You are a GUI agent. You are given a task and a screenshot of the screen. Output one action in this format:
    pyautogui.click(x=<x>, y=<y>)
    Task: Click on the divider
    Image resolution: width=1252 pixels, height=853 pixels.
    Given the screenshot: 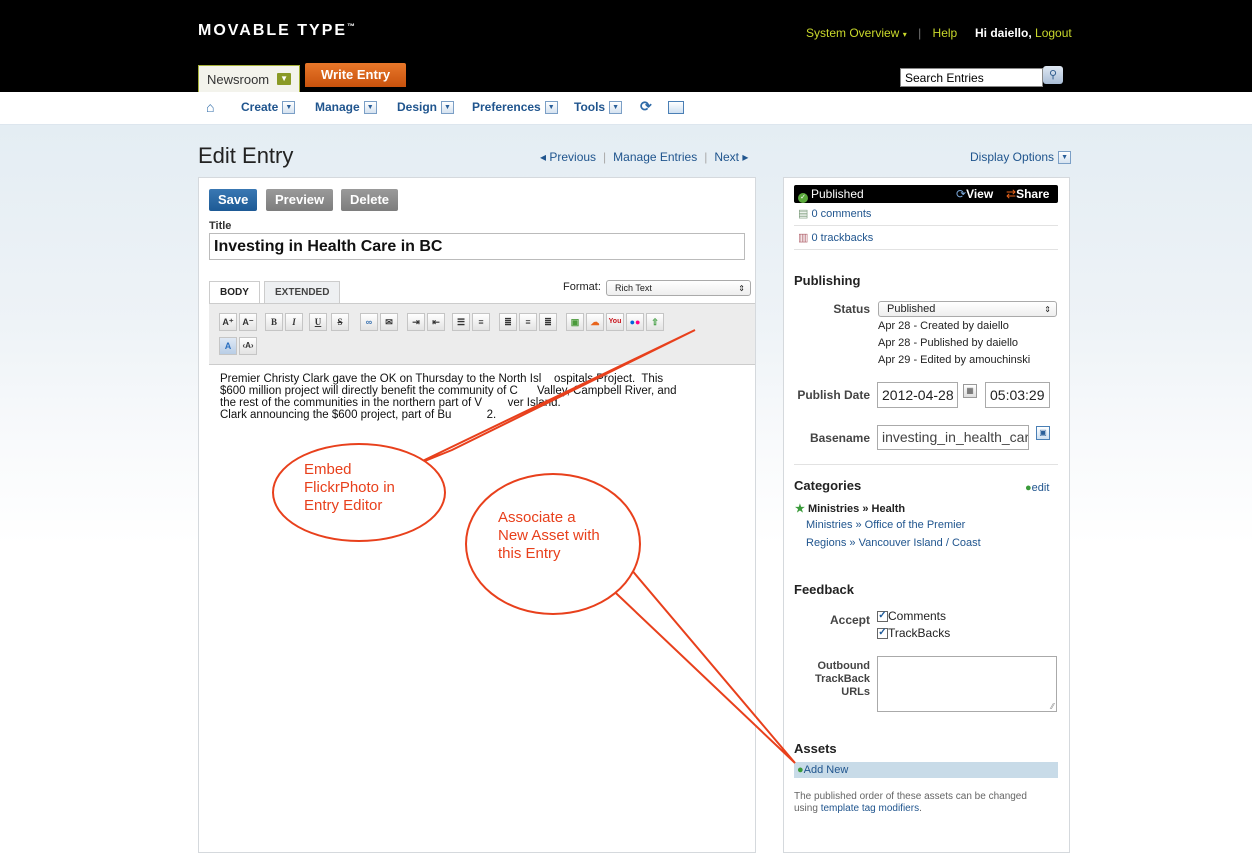 What is the action you would take?
    pyautogui.click(x=926, y=225)
    